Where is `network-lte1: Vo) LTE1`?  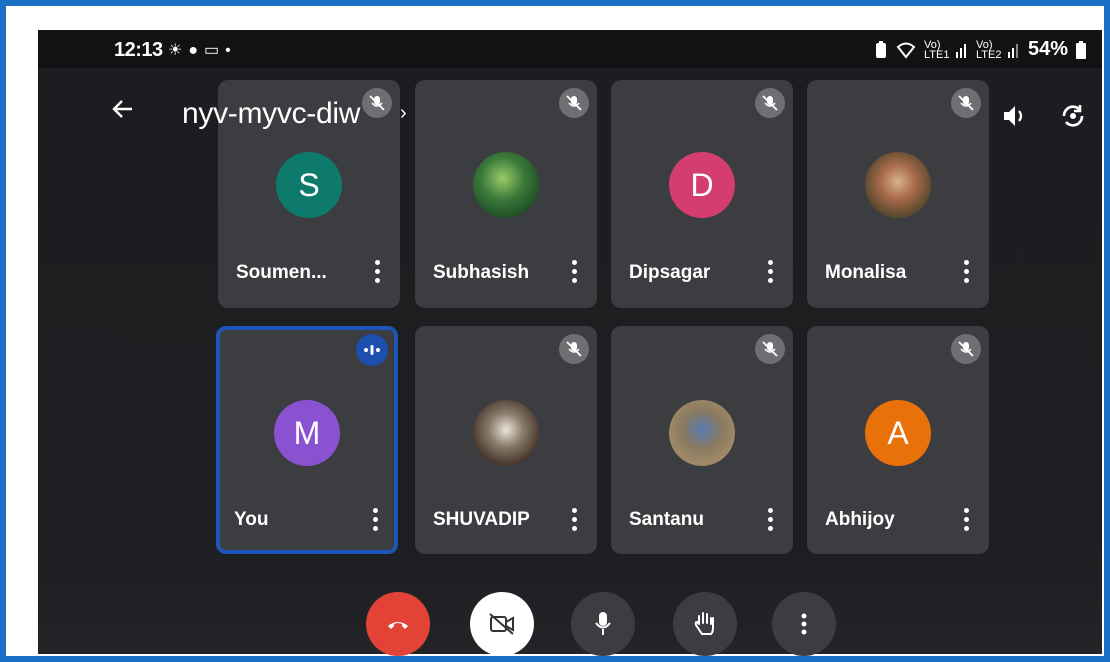 network-lte1: Vo) LTE1 is located at coordinates (936, 49).